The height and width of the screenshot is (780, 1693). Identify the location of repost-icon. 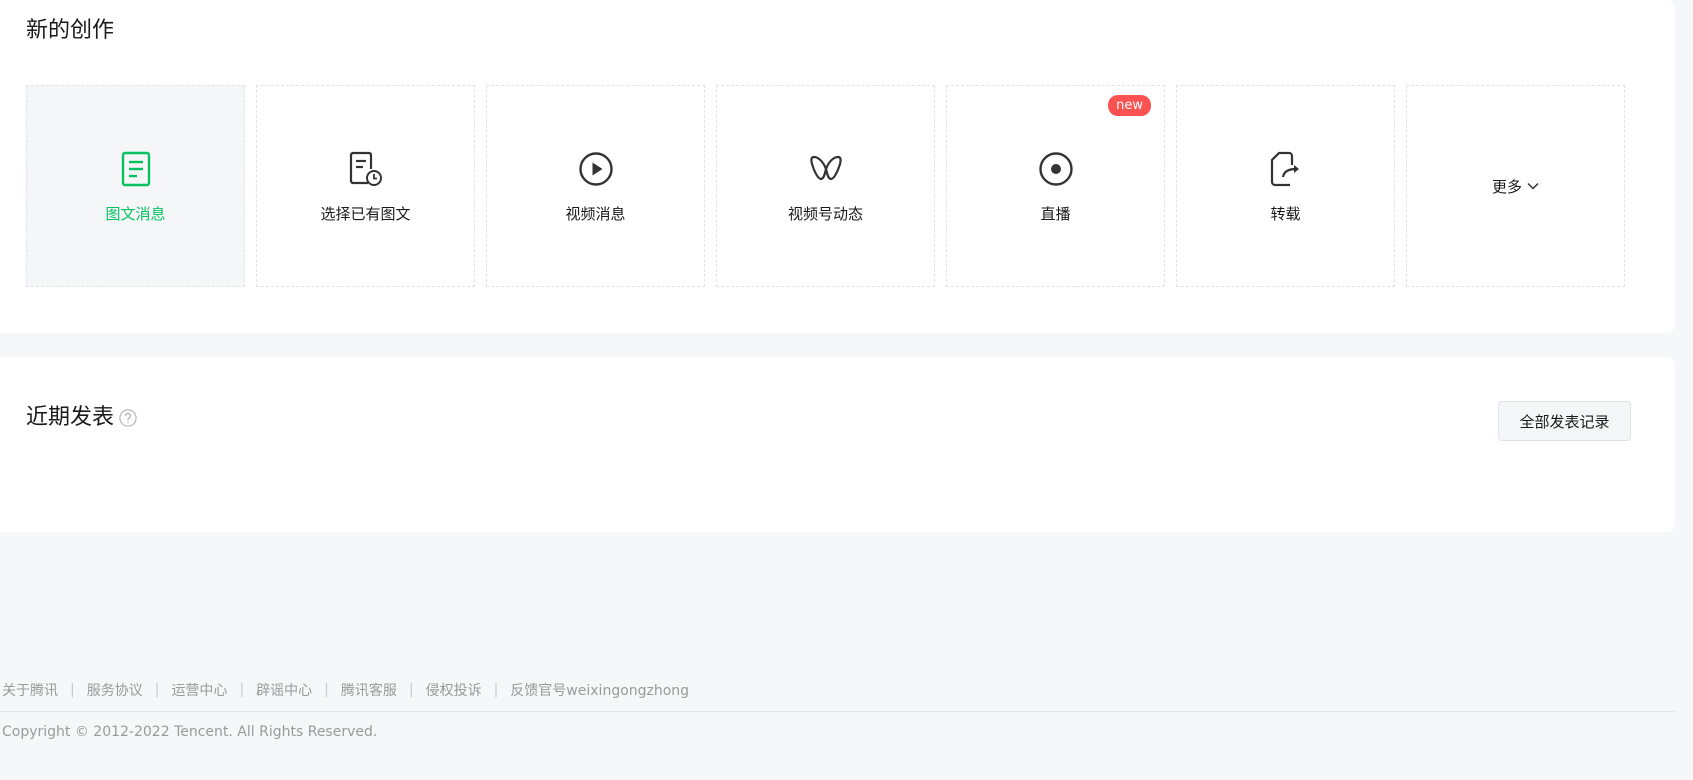
(1286, 169).